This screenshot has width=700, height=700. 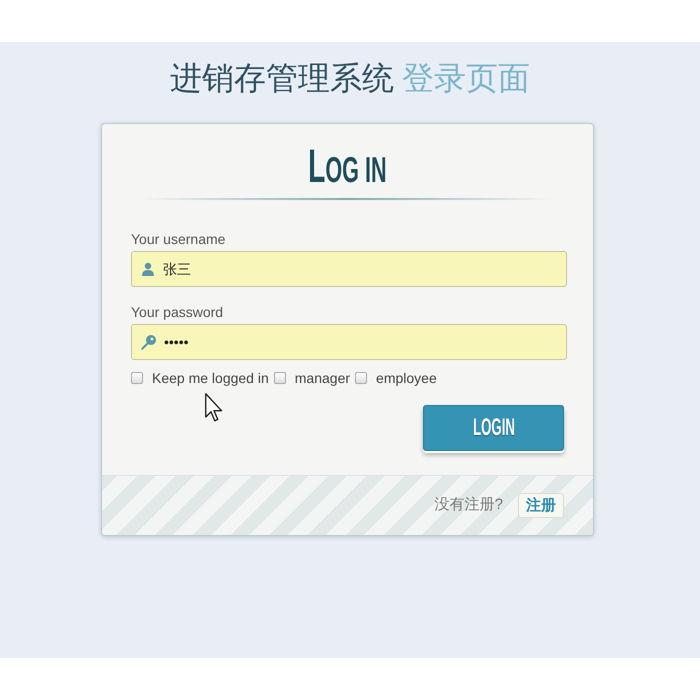 I want to click on page-title: 进销存管理系统 登录页面, so click(x=350, y=78).